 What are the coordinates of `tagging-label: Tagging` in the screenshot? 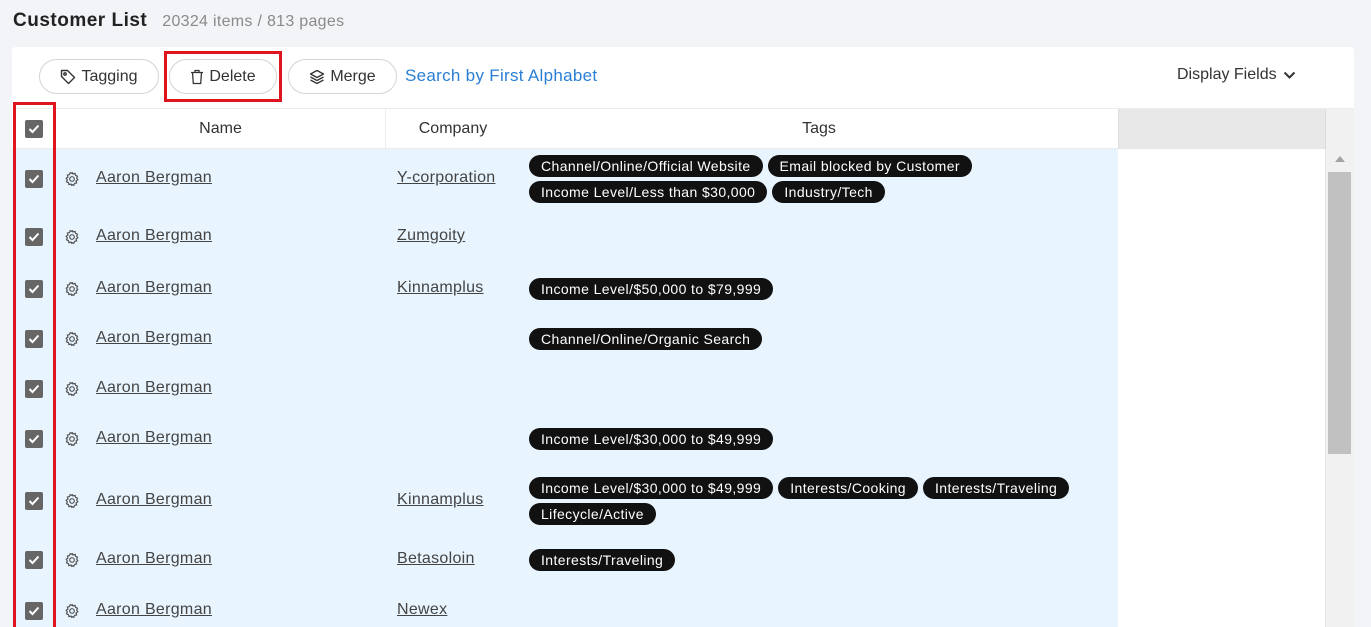 It's located at (109, 76).